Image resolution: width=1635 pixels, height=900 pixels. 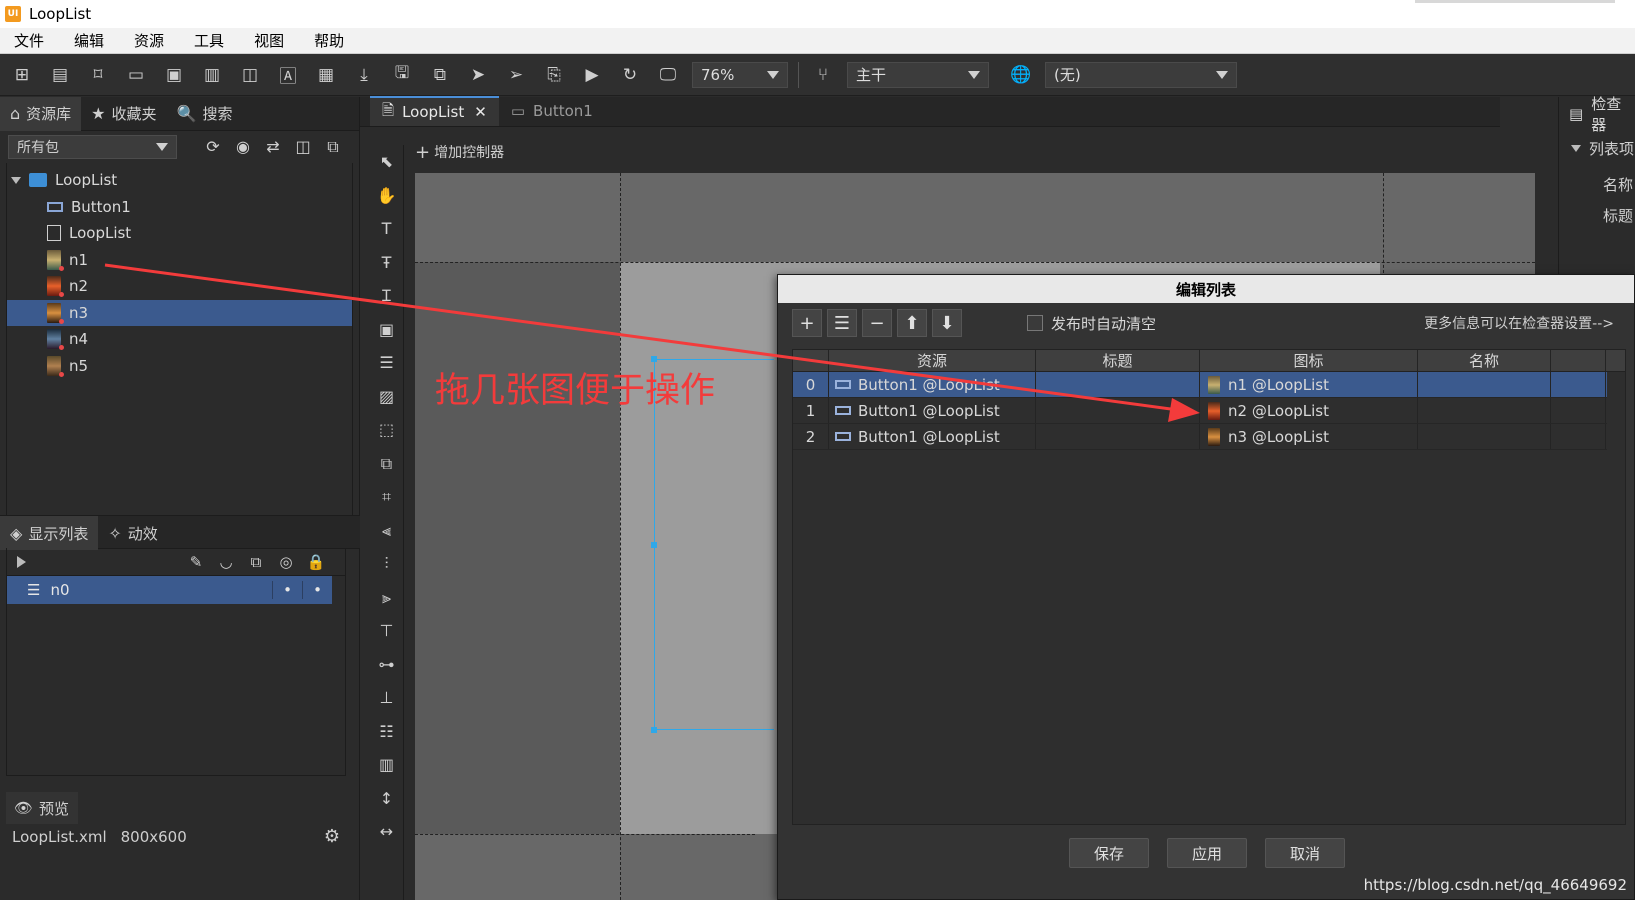 What do you see at coordinates (386, 732) in the screenshot?
I see `distribute-v-icon: ☷` at bounding box center [386, 732].